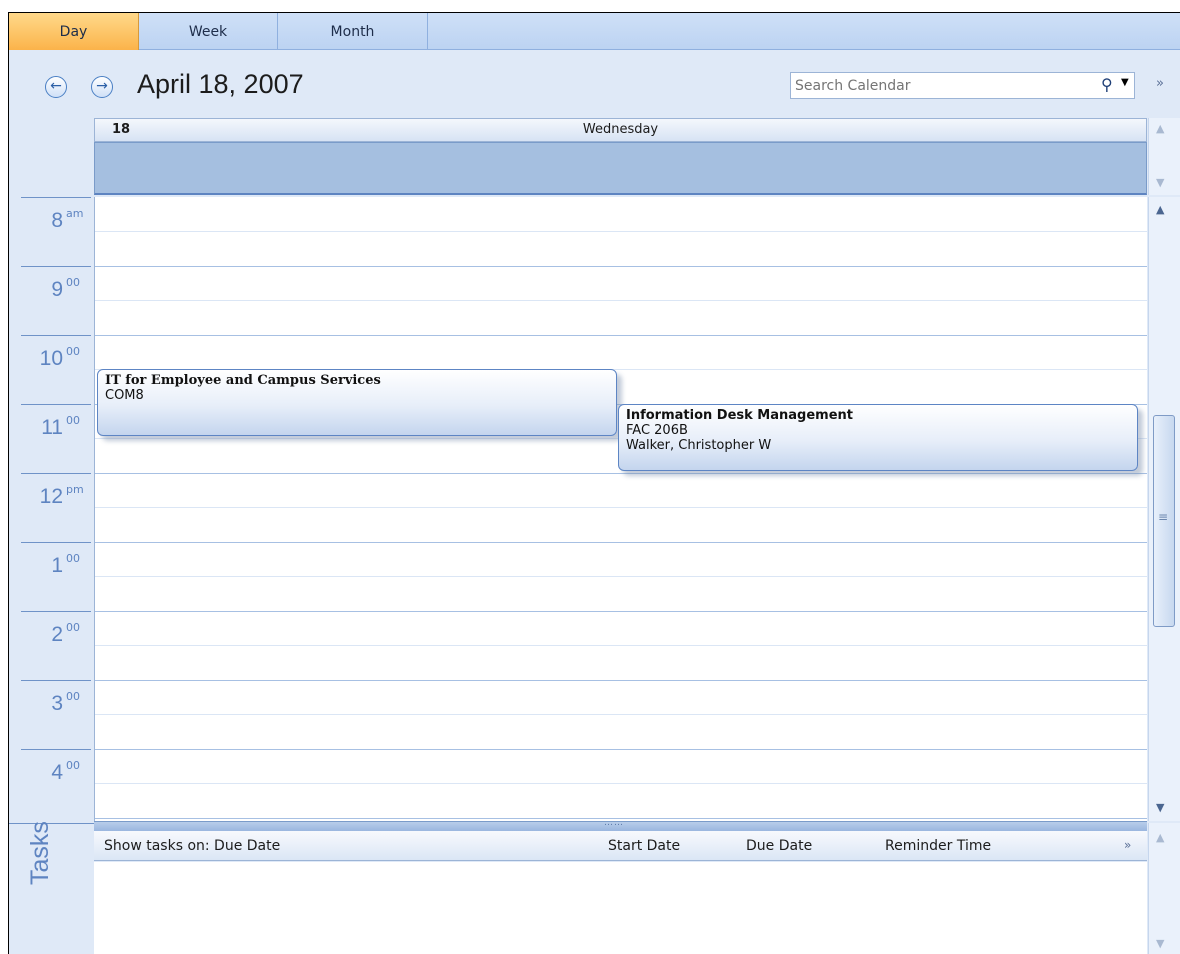 This screenshot has height=954, width=1180. What do you see at coordinates (594, 31) in the screenshot?
I see `view-tabbar: Day Week Month` at bounding box center [594, 31].